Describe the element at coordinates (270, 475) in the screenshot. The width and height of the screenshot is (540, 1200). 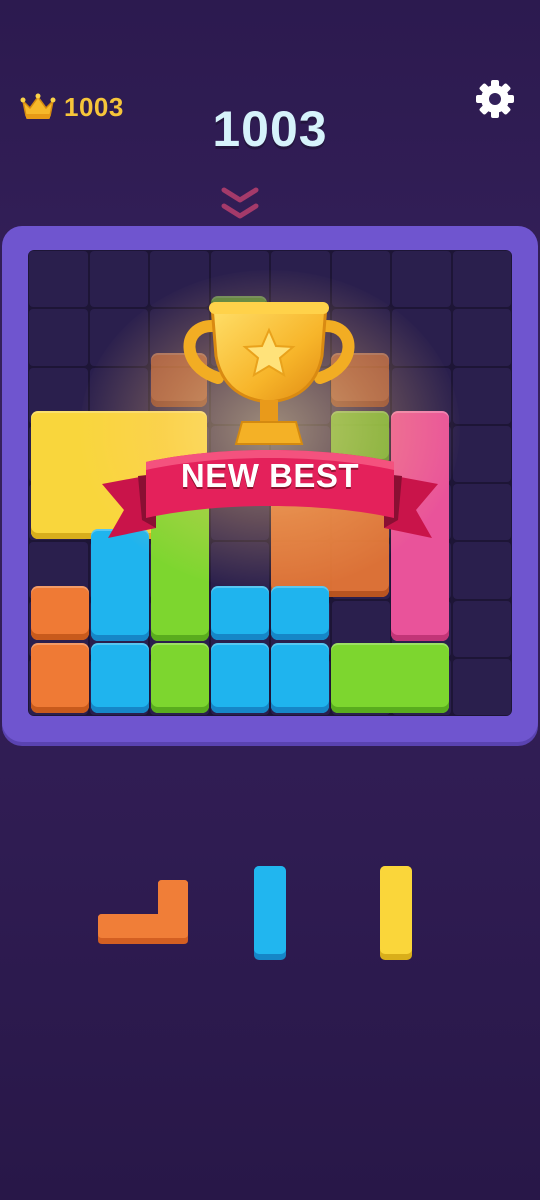
I see `new-best-banner: NEW BEST` at that location.